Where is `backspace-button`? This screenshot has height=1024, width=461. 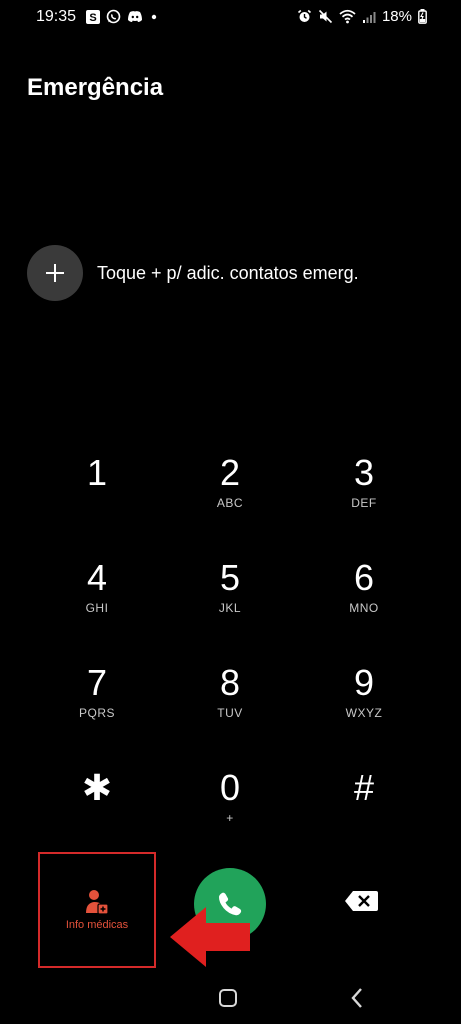
backspace-button is located at coordinates (362, 903).